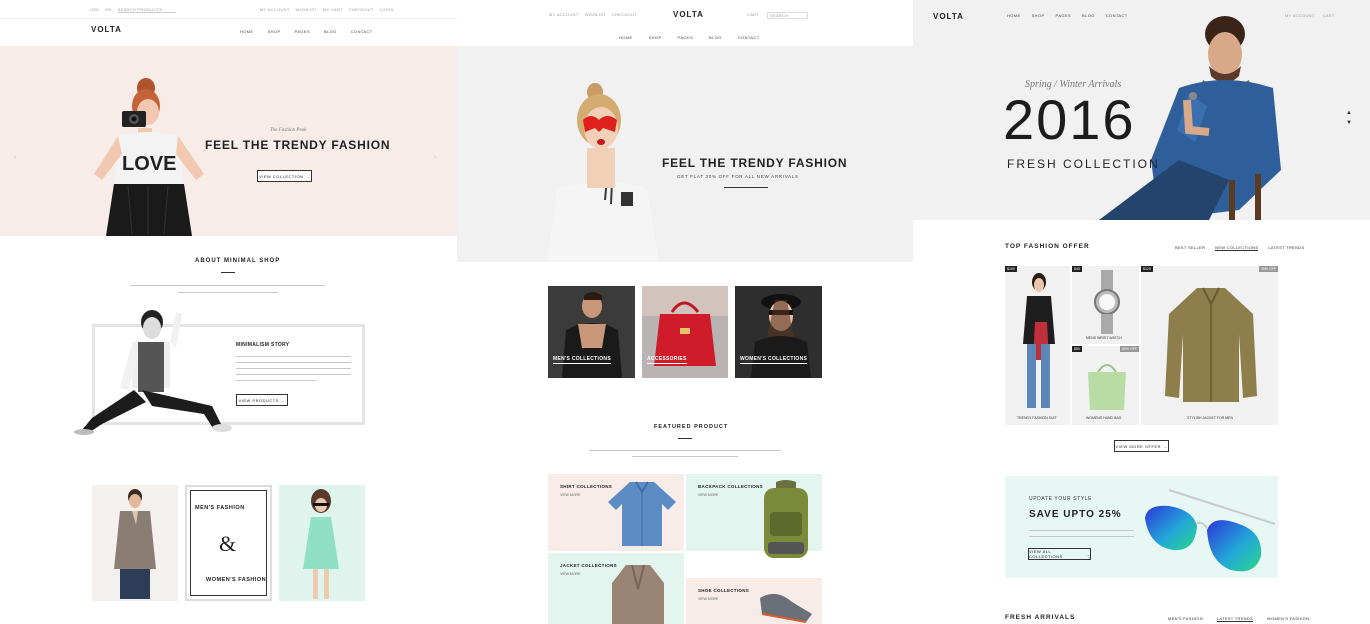 This screenshot has height=624, width=1370. What do you see at coordinates (1185, 619) in the screenshot?
I see `tab-mens-fashion: MEN'S FASHION` at bounding box center [1185, 619].